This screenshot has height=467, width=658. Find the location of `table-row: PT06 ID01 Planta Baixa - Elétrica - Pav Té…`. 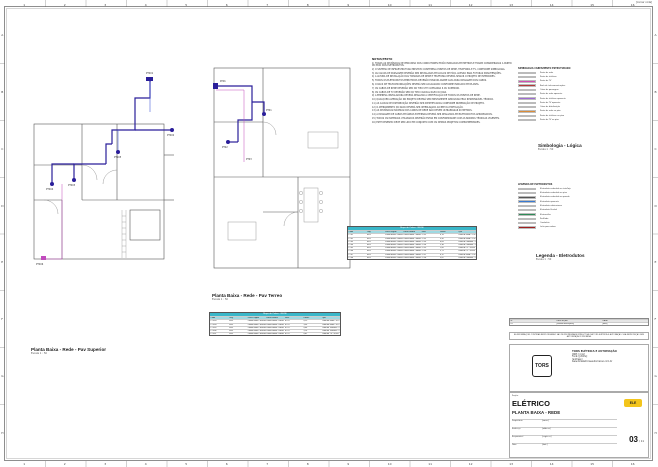

table-row: PT06 ID01 Planta Baixa - Elétrica - Pav Té… is located at coordinates (412, 250).